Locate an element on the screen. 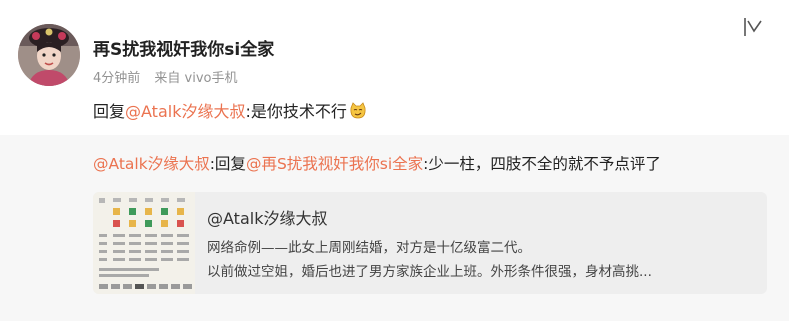  reply-prefix: 回复 is located at coordinates (109, 111).